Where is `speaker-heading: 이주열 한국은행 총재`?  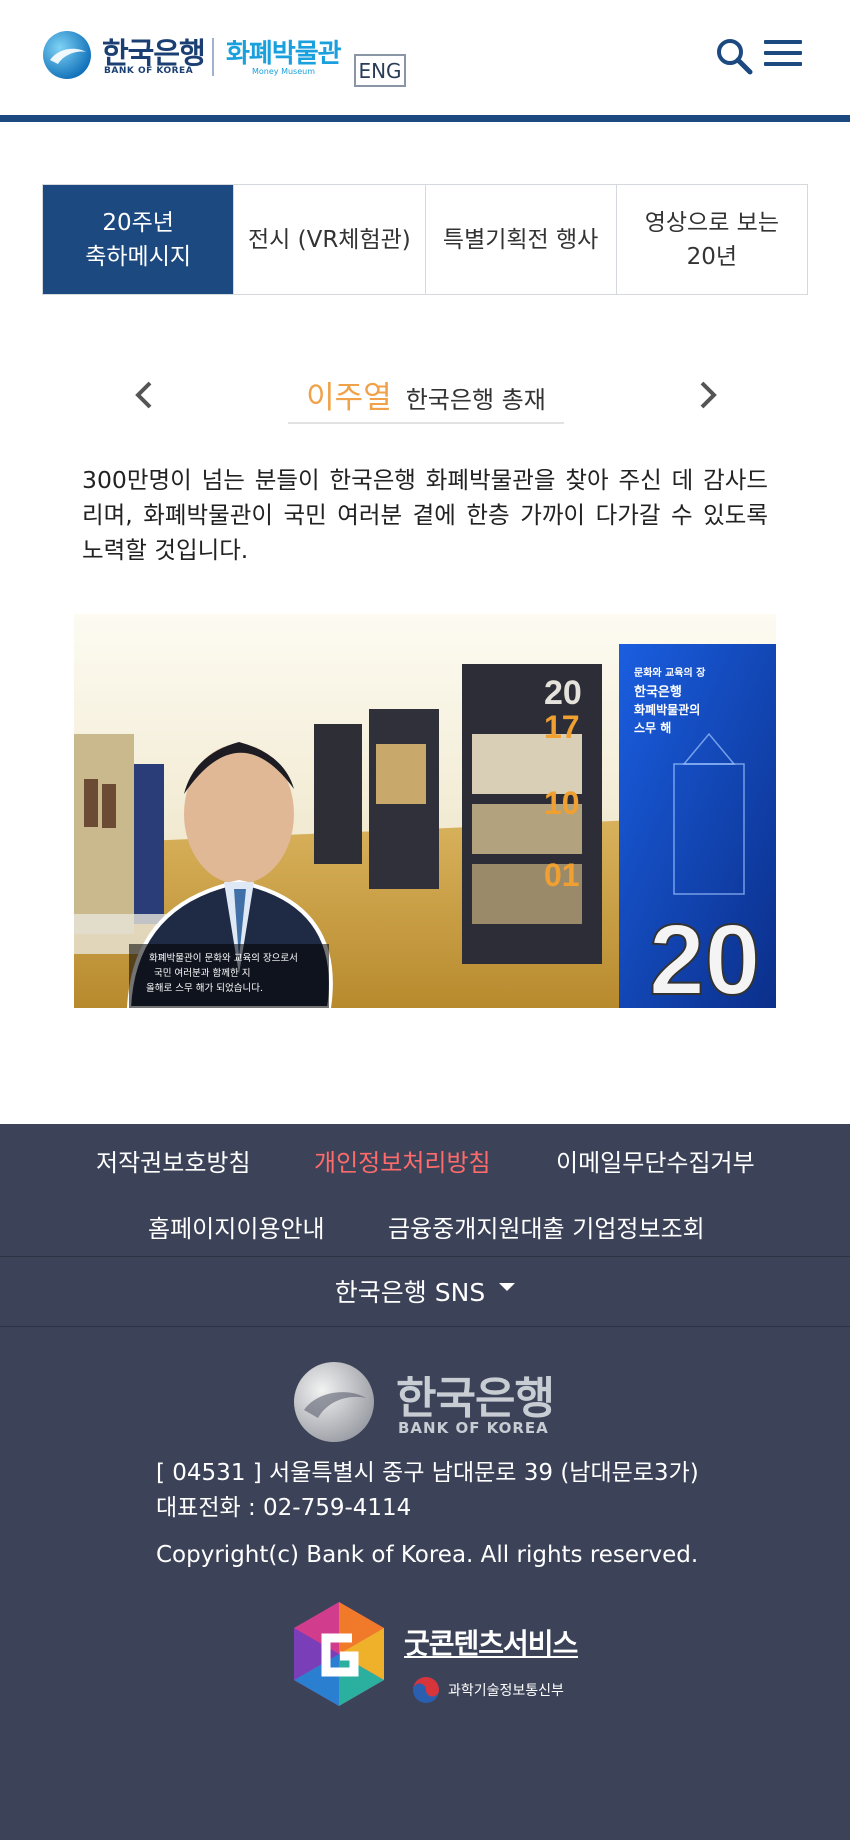
speaker-heading: 이주열 한국은행 총재 is located at coordinates (426, 398).